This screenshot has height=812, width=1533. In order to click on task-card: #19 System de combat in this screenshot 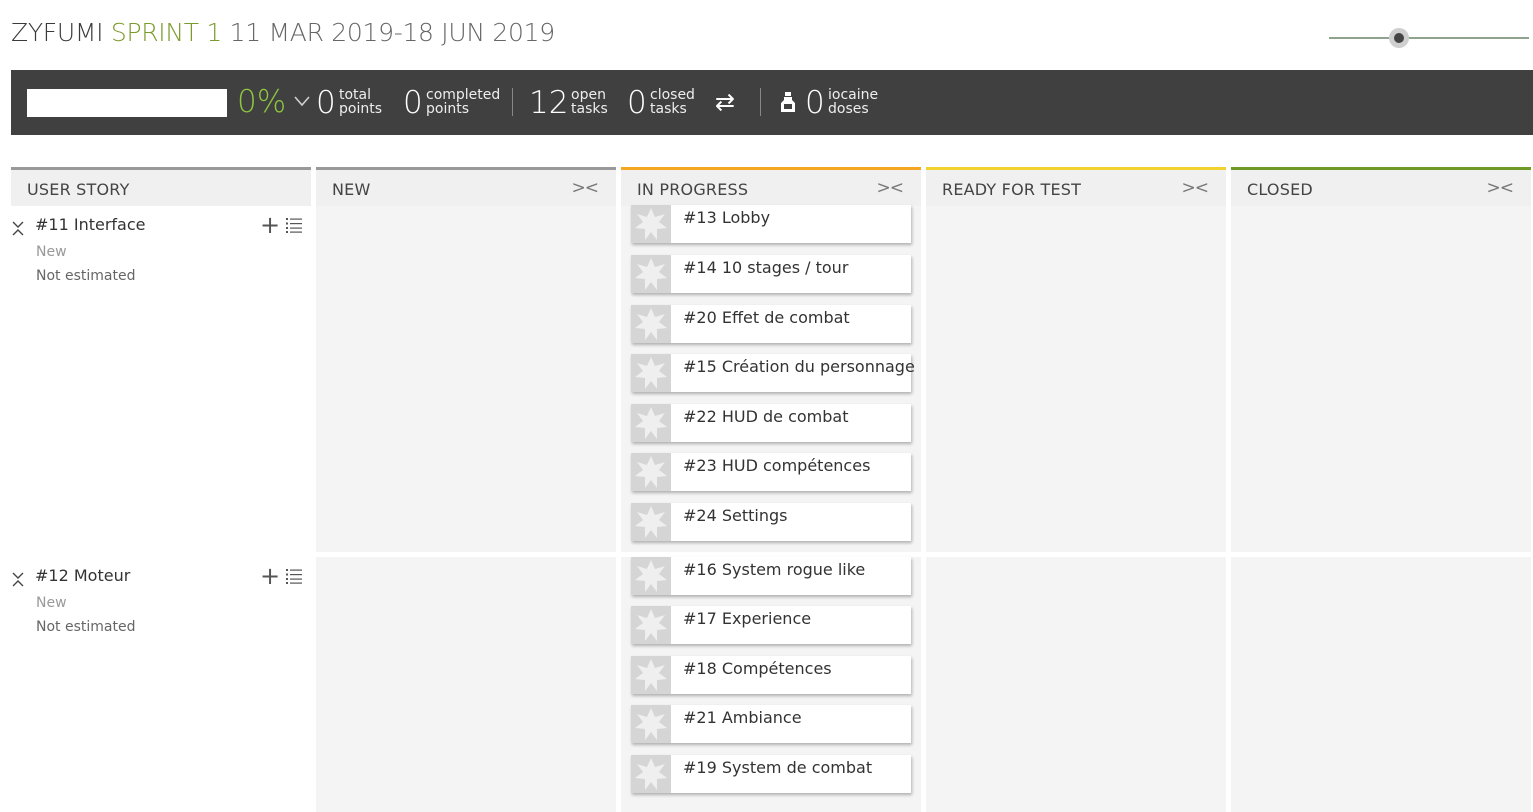, I will do `click(771, 774)`.